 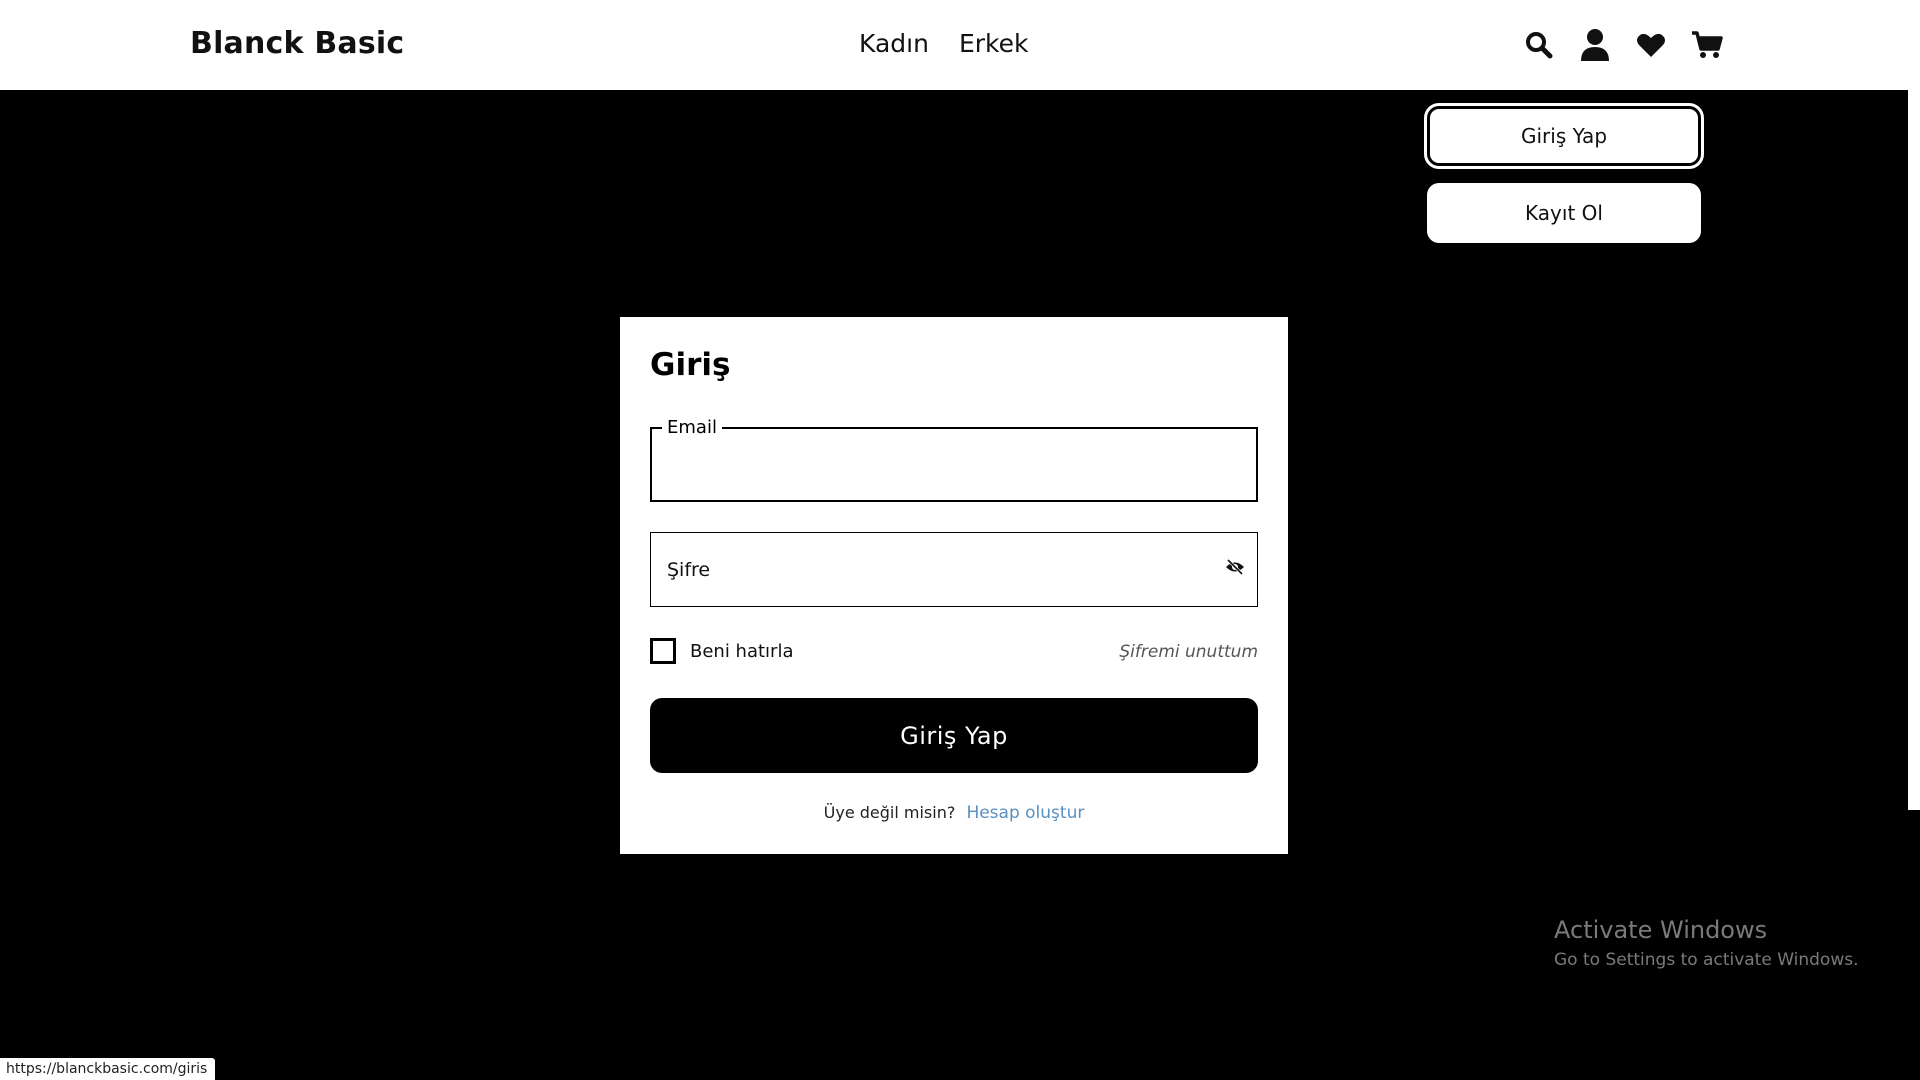 What do you see at coordinates (1706, 960) in the screenshot?
I see `watermark-subtitle: Go to Settings to activate Windows.` at bounding box center [1706, 960].